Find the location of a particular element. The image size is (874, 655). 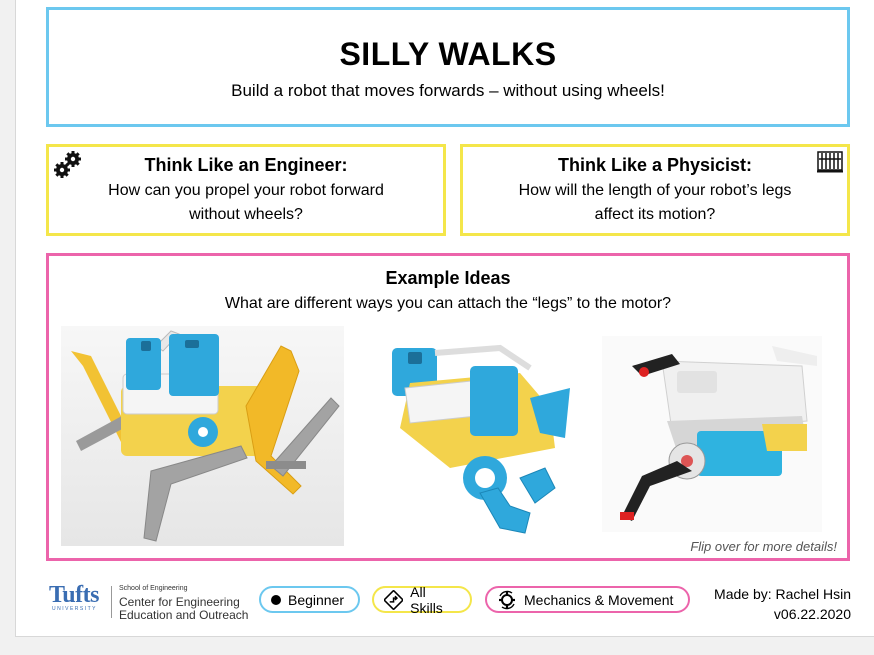

center-name-line2: Education and Outreach is located at coordinates (184, 615).